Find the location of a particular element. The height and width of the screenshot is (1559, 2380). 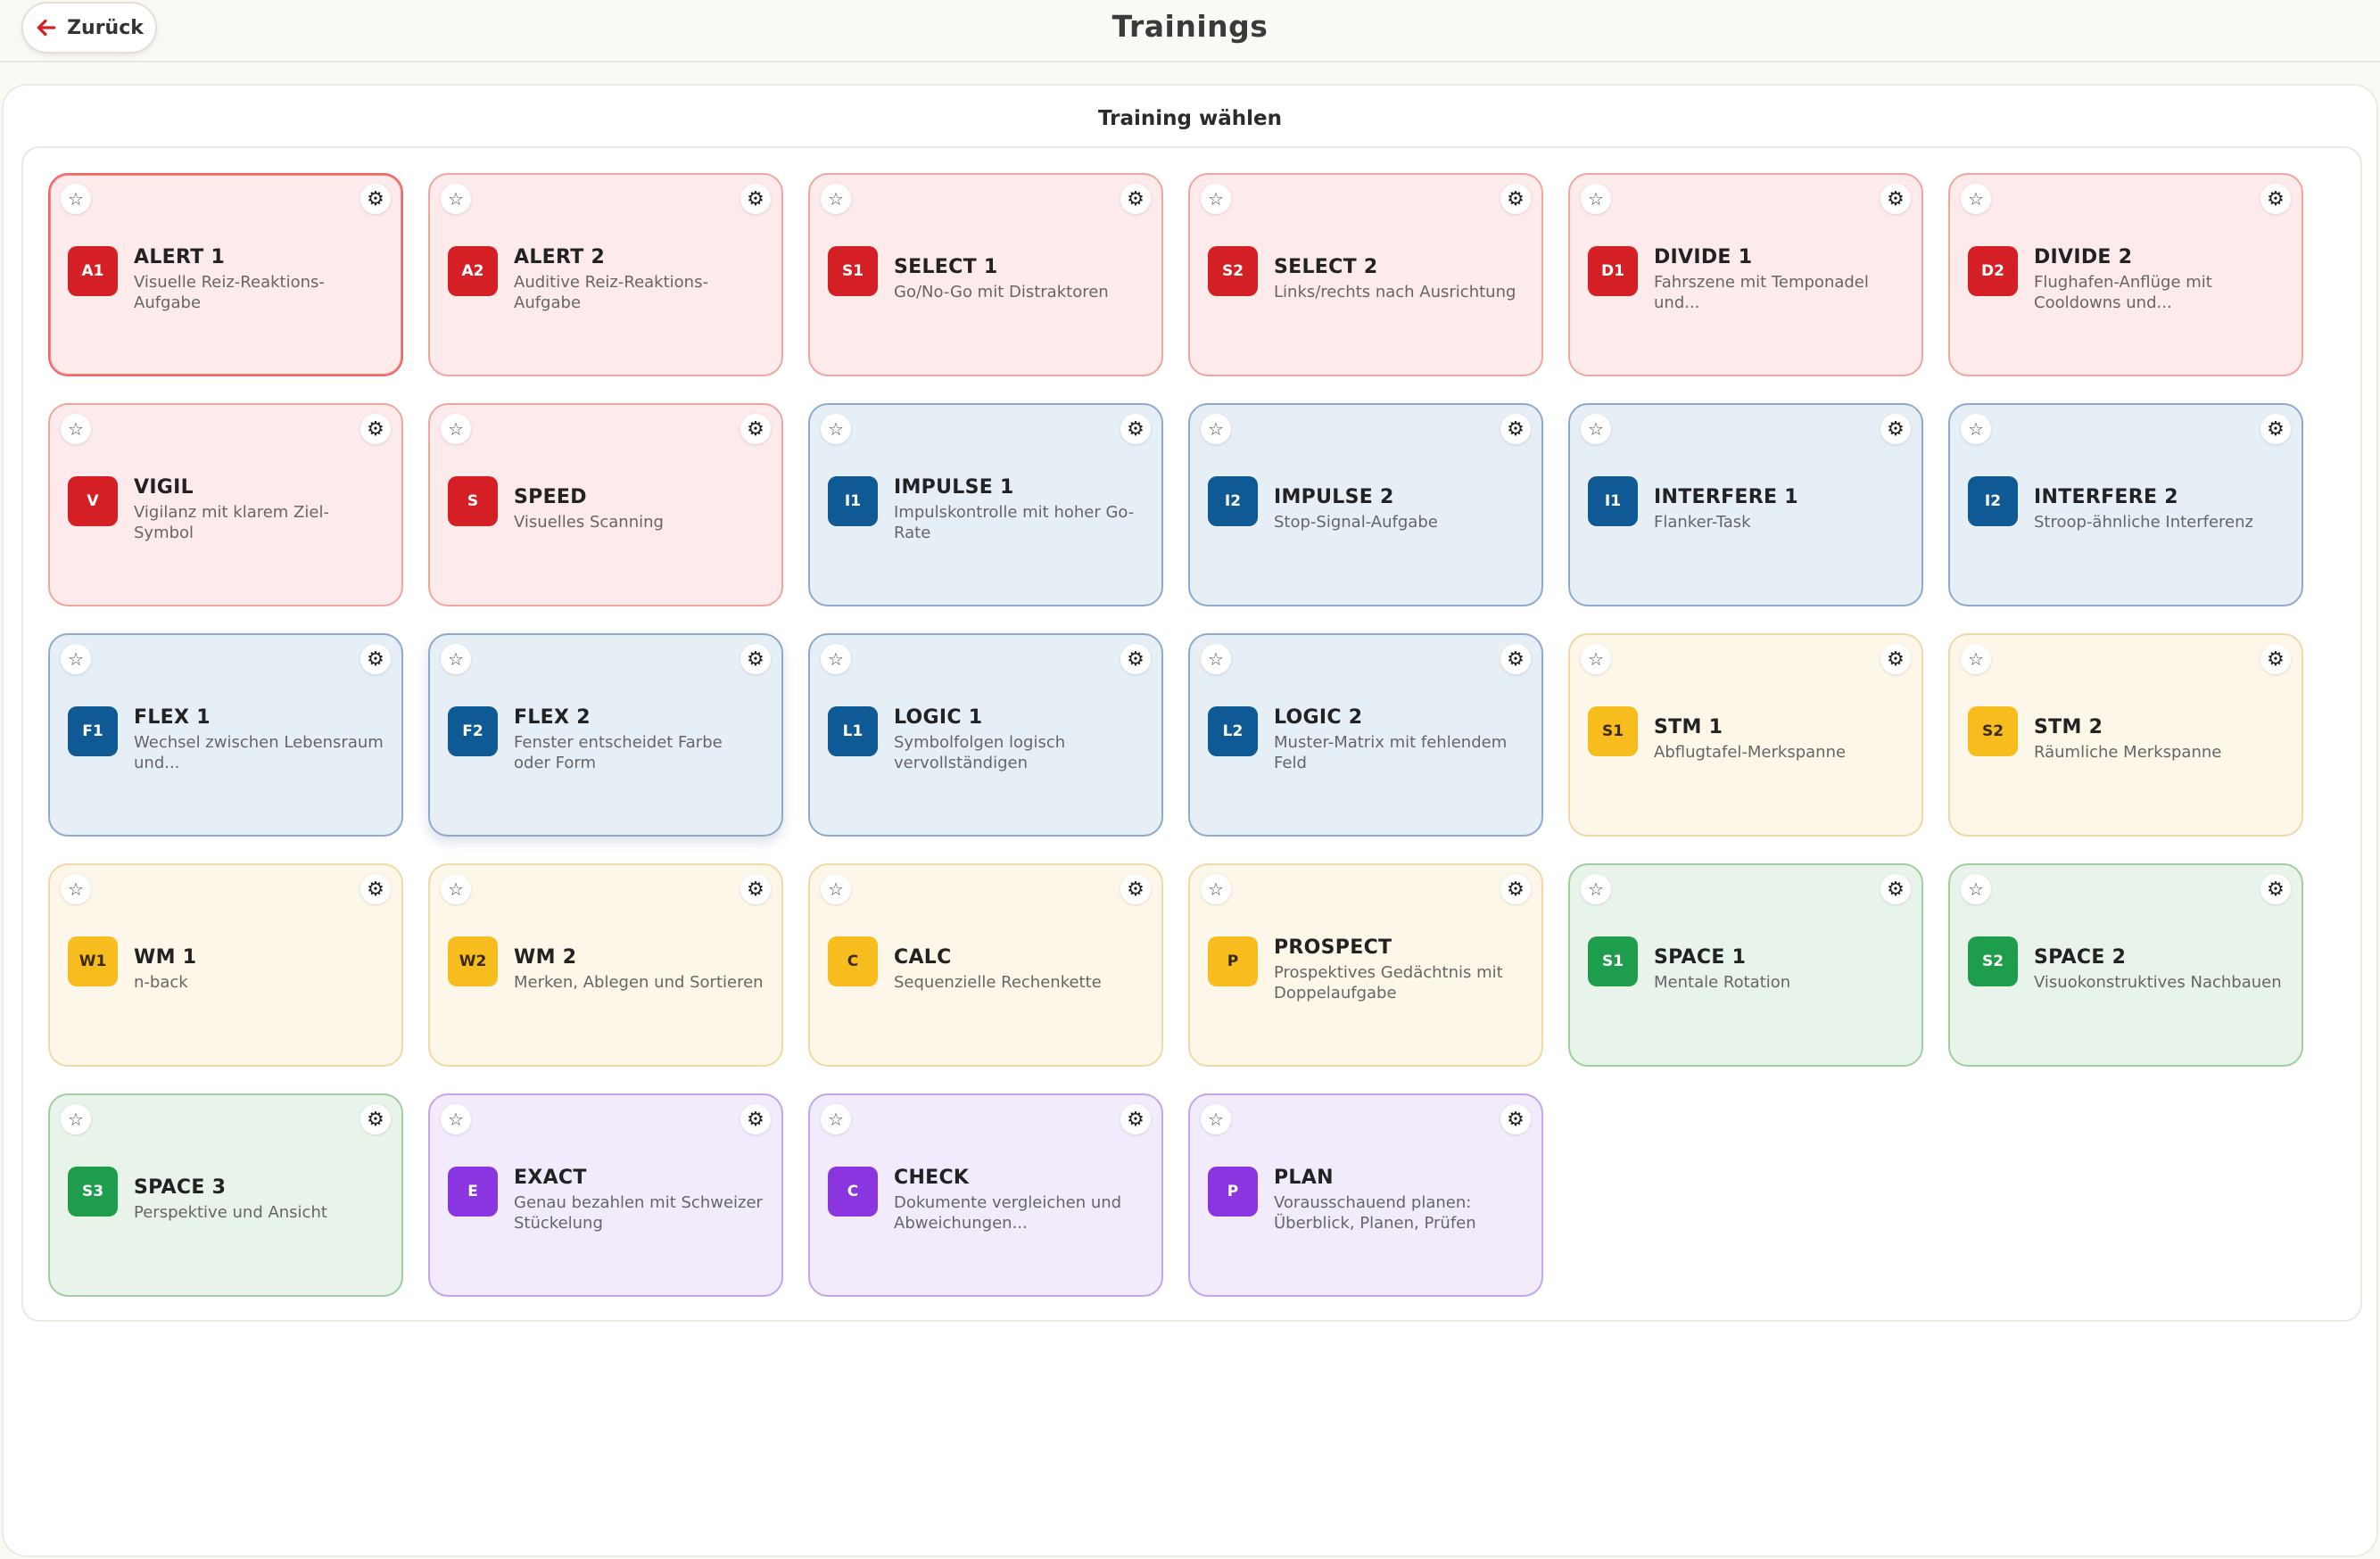

training-card: ☆ ⚙ I1 INTERFERE 1 Flanker-Task is located at coordinates (1745, 504).